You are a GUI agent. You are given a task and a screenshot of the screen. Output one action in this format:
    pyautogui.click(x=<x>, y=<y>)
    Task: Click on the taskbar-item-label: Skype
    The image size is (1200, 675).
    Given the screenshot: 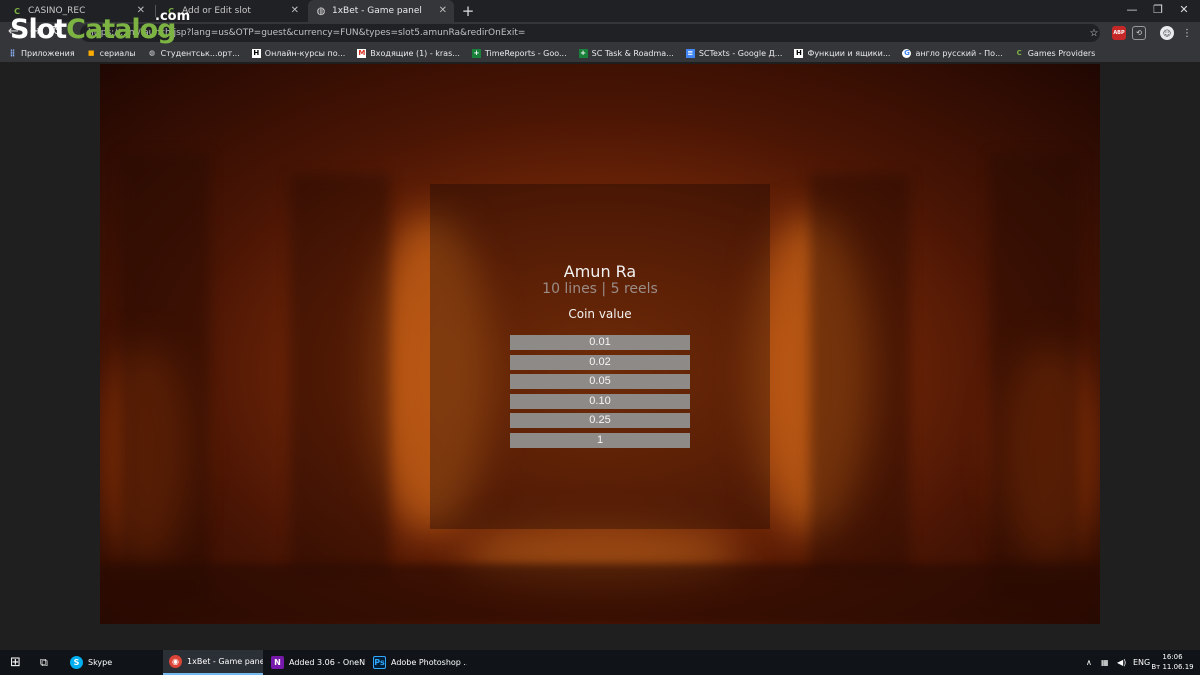 What is the action you would take?
    pyautogui.click(x=100, y=662)
    